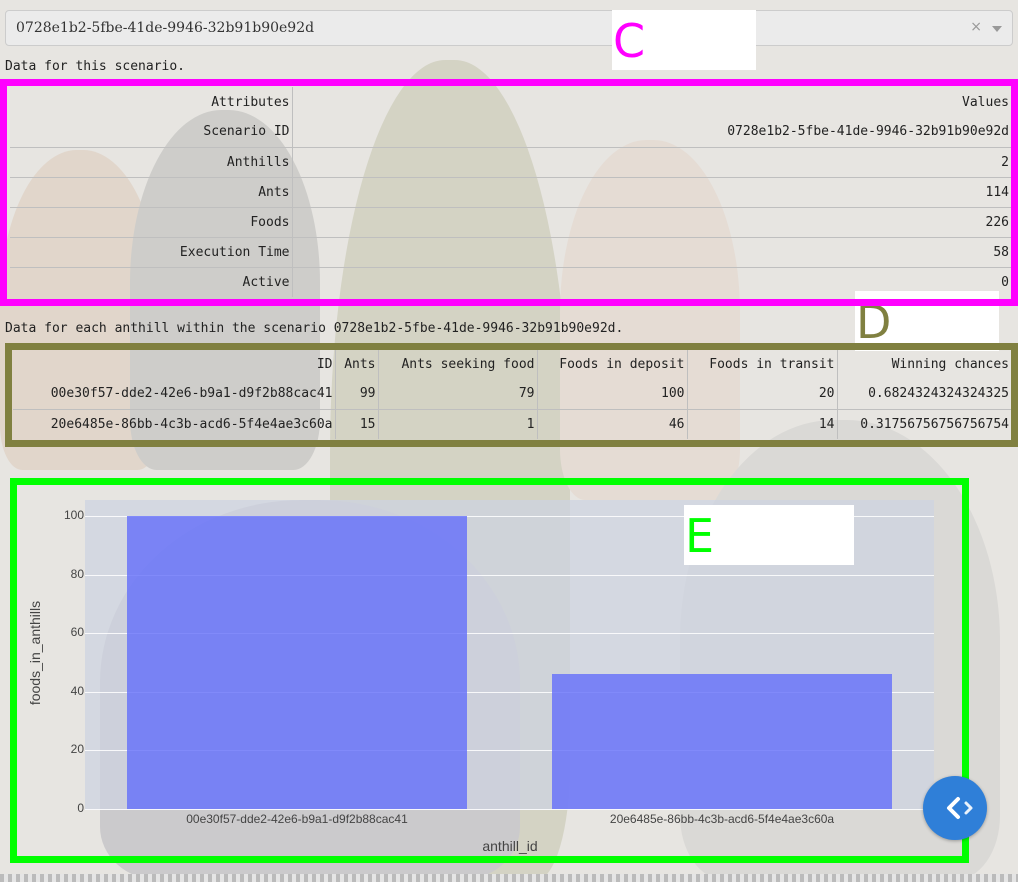 The height and width of the screenshot is (882, 1018). Describe the element at coordinates (77, 749) in the screenshot. I see `y-tick-label: 20` at that location.